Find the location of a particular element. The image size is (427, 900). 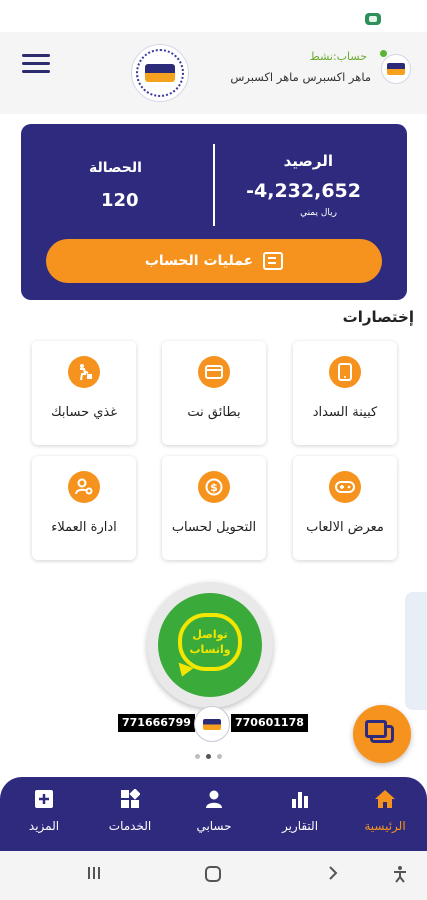

app-header: حساب:نشط ماهر اكسبرس ماهر اكسبرس is located at coordinates (213, 73).